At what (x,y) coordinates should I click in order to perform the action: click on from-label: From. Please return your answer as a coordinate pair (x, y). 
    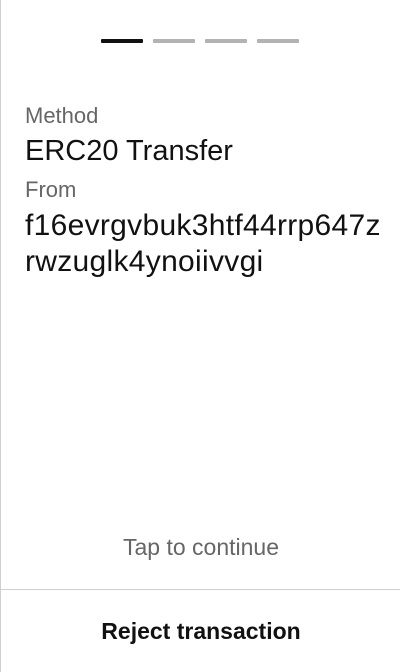
    Looking at the image, I should click on (51, 189).